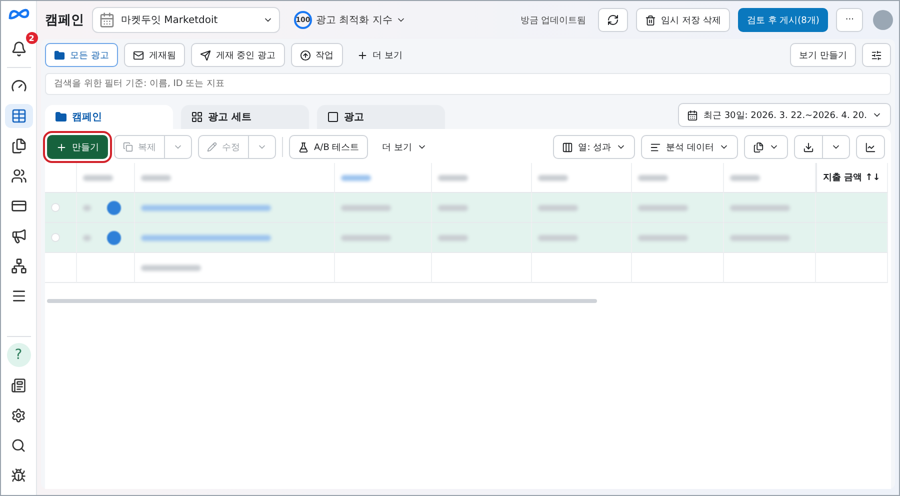  I want to click on refresh-button, so click(613, 20).